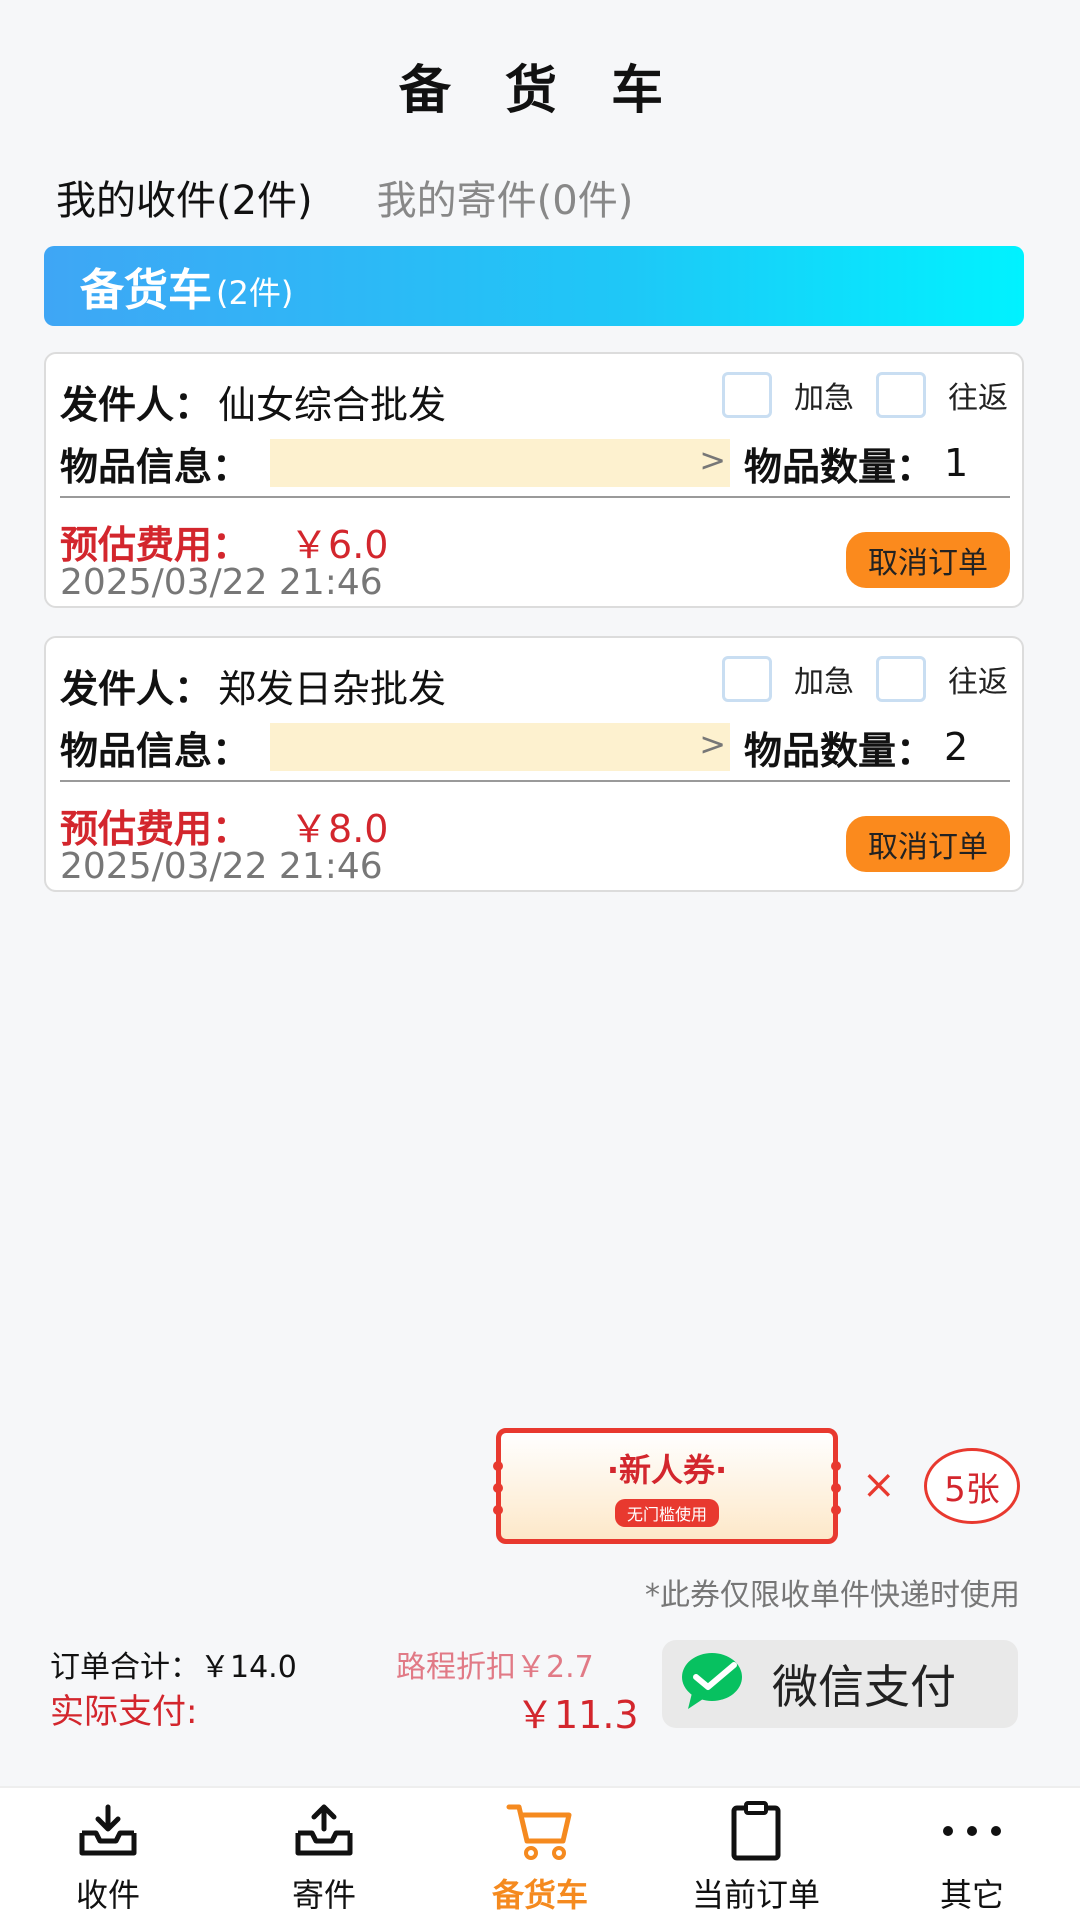  I want to click on coupon-subtitle: 无门槛使用, so click(666, 1513).